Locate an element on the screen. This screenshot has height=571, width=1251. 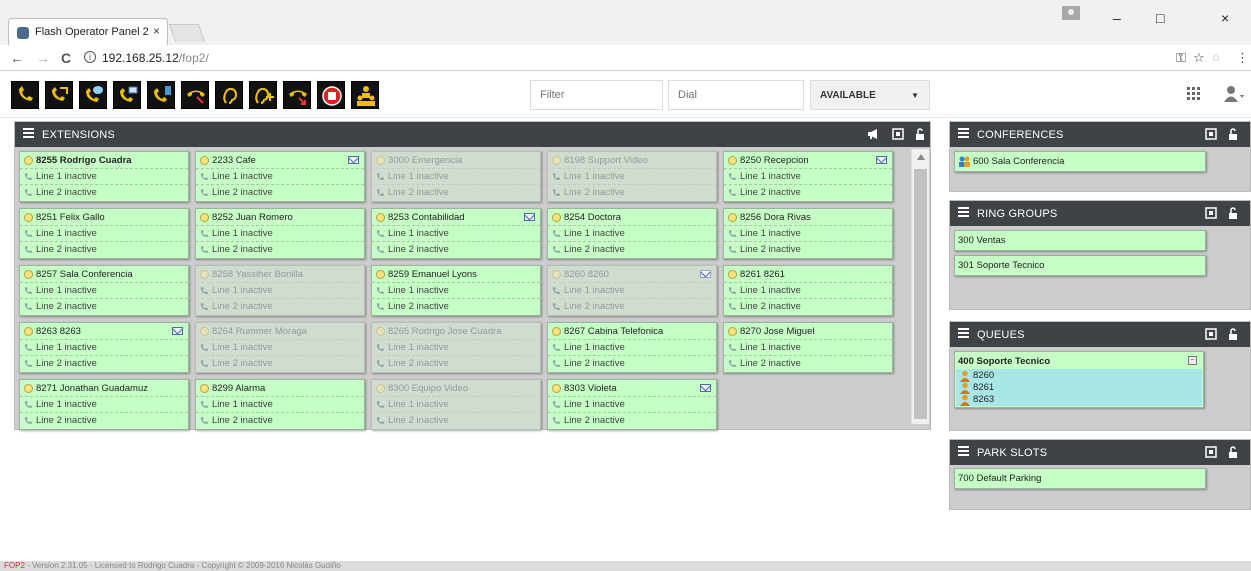
extension-tile: 8260 8260 Line 1 inactive Line 2 inactive is located at coordinates (632, 290).